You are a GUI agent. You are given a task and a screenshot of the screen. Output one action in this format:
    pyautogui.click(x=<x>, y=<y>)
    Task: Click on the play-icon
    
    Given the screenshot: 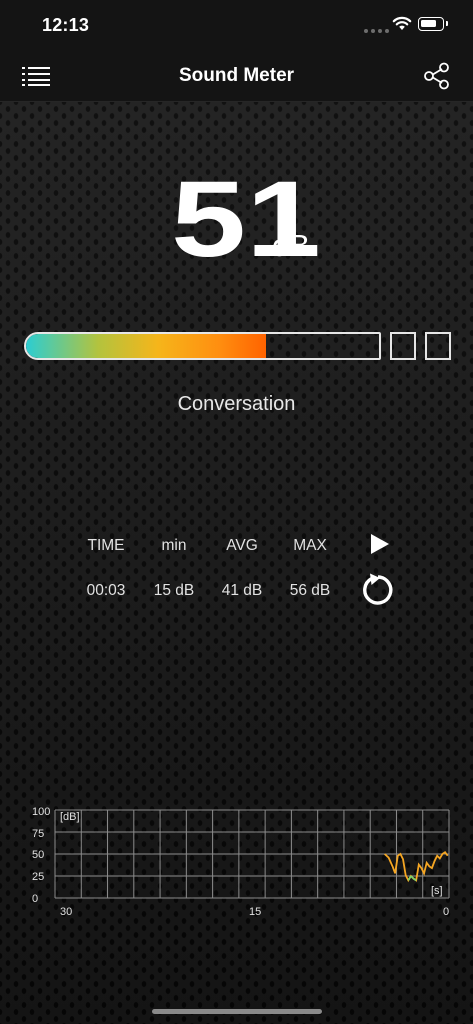 What is the action you would take?
    pyautogui.click(x=380, y=544)
    